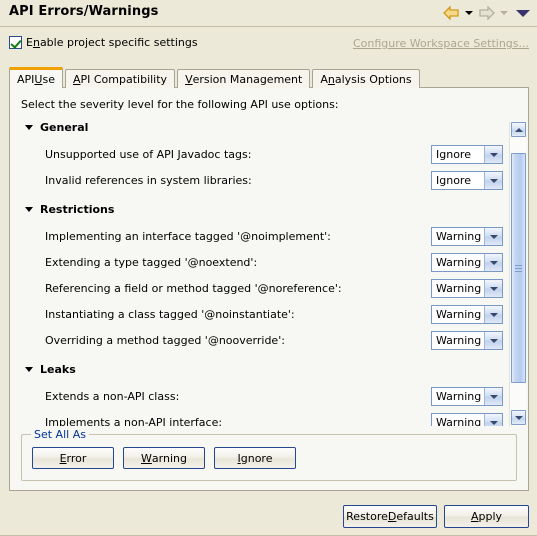 This screenshot has width=537, height=536. I want to click on set-all-warning-button: Warning, so click(164, 458).